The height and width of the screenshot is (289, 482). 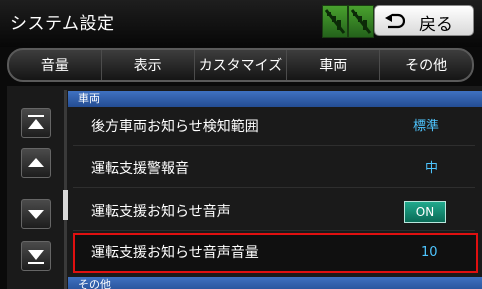 What do you see at coordinates (436, 25) in the screenshot?
I see `back-button-label: 戻る` at bounding box center [436, 25].